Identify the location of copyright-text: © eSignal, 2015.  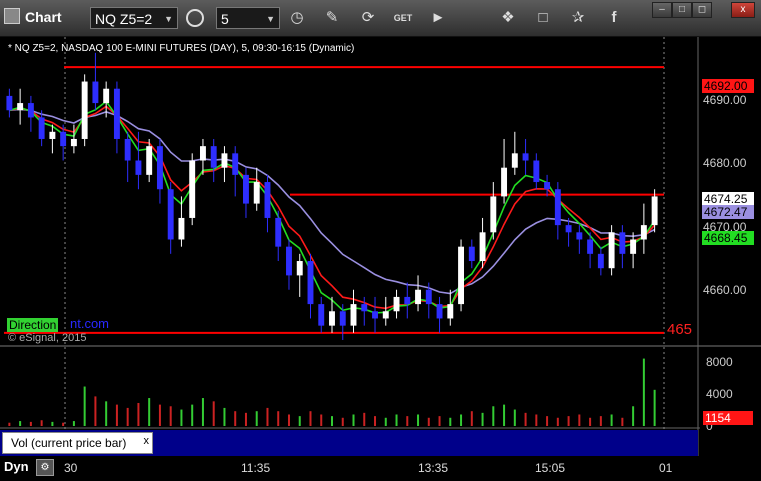
(47, 338).